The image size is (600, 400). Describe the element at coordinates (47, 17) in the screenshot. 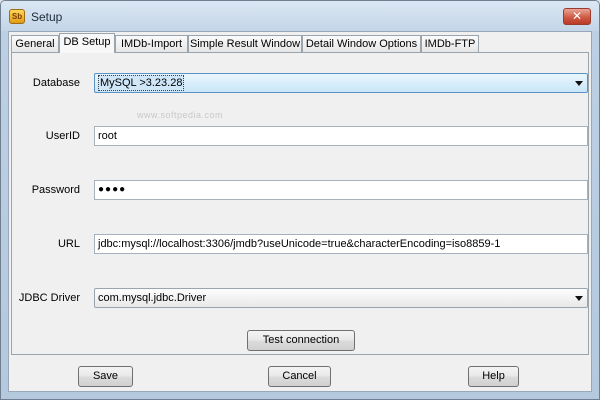

I see `window-title: Setup` at that location.